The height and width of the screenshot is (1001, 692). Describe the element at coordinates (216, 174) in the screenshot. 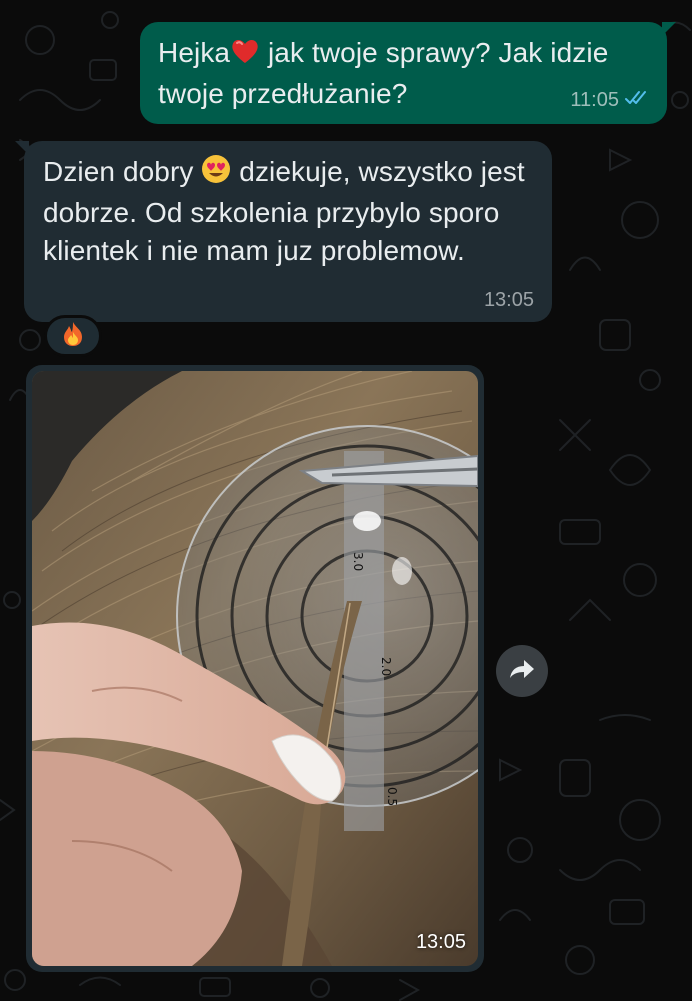

I see `heart-eyes-face-emoji-icon` at that location.